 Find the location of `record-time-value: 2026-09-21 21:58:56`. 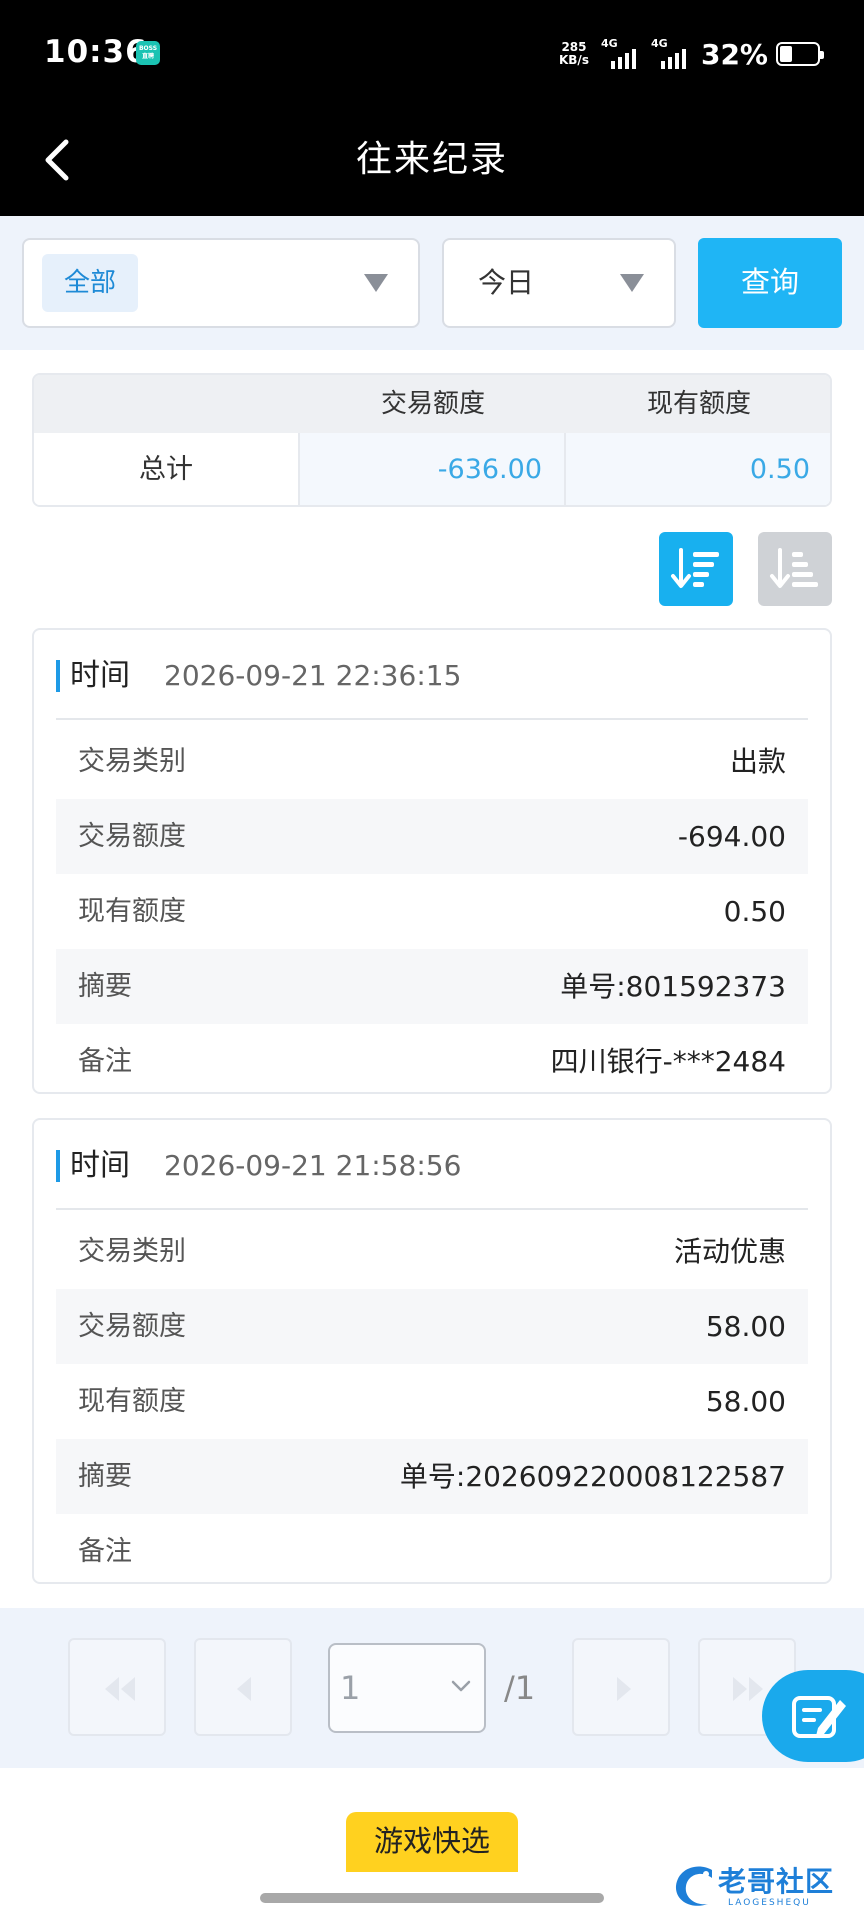

record-time-value: 2026-09-21 21:58:56 is located at coordinates (313, 1165).